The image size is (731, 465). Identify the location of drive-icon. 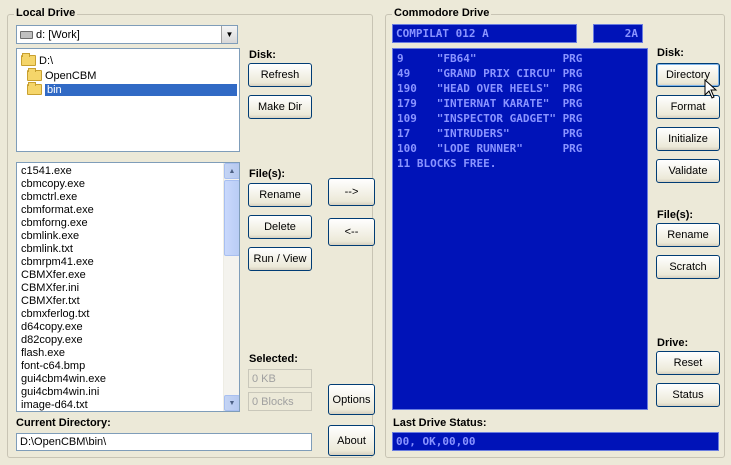
(26, 34).